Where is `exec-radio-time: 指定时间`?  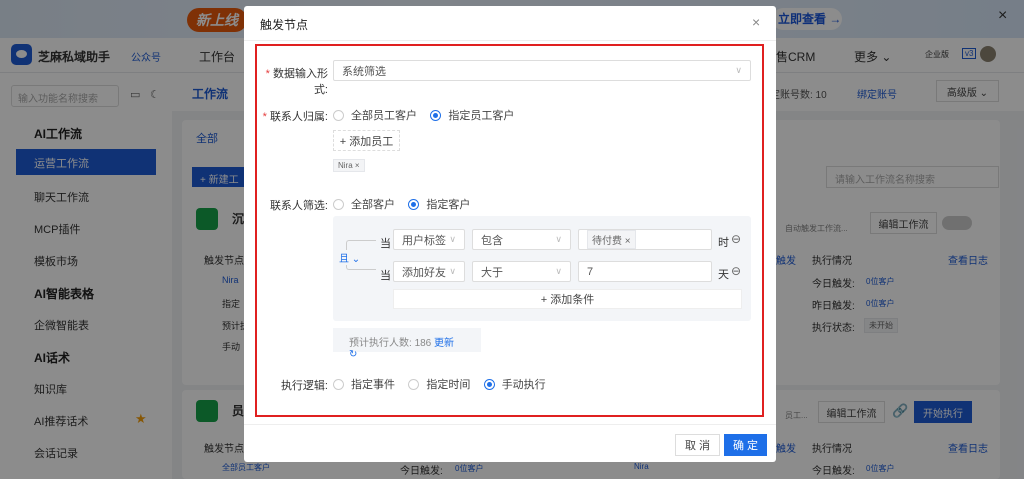
exec-radio-time: 指定时间 is located at coordinates (439, 384).